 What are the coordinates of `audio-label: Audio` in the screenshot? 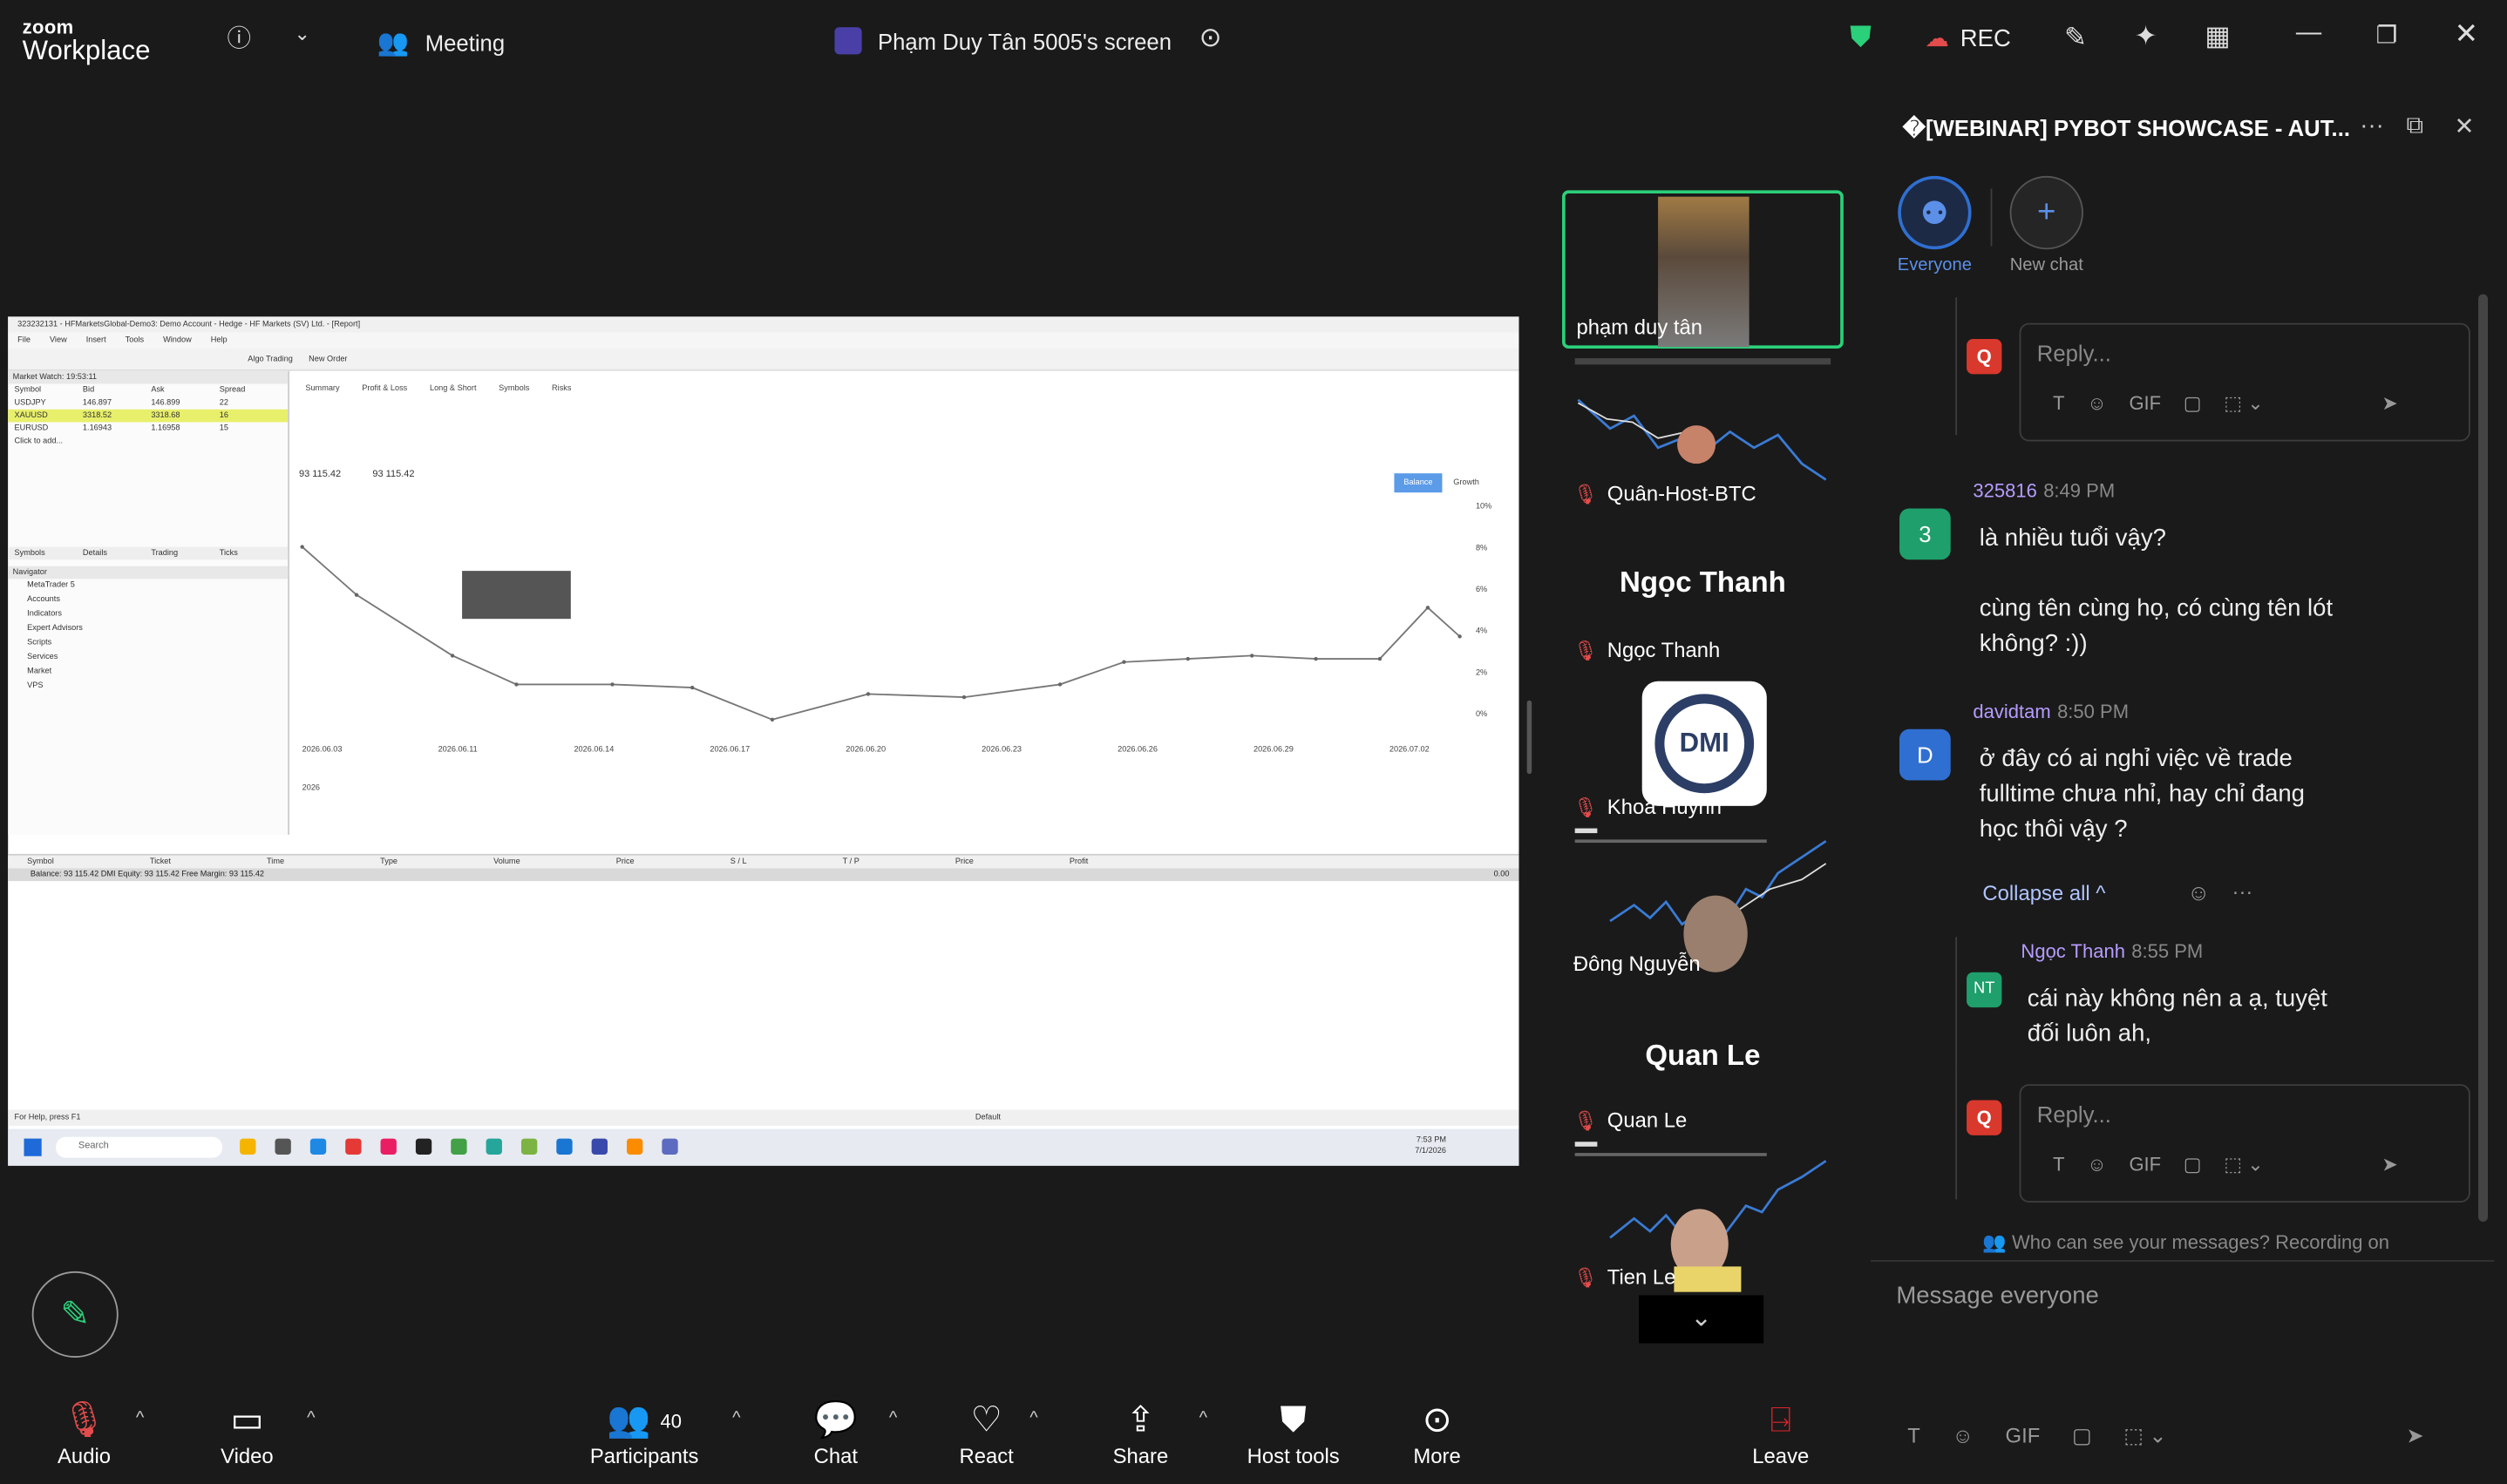 It's located at (85, 1456).